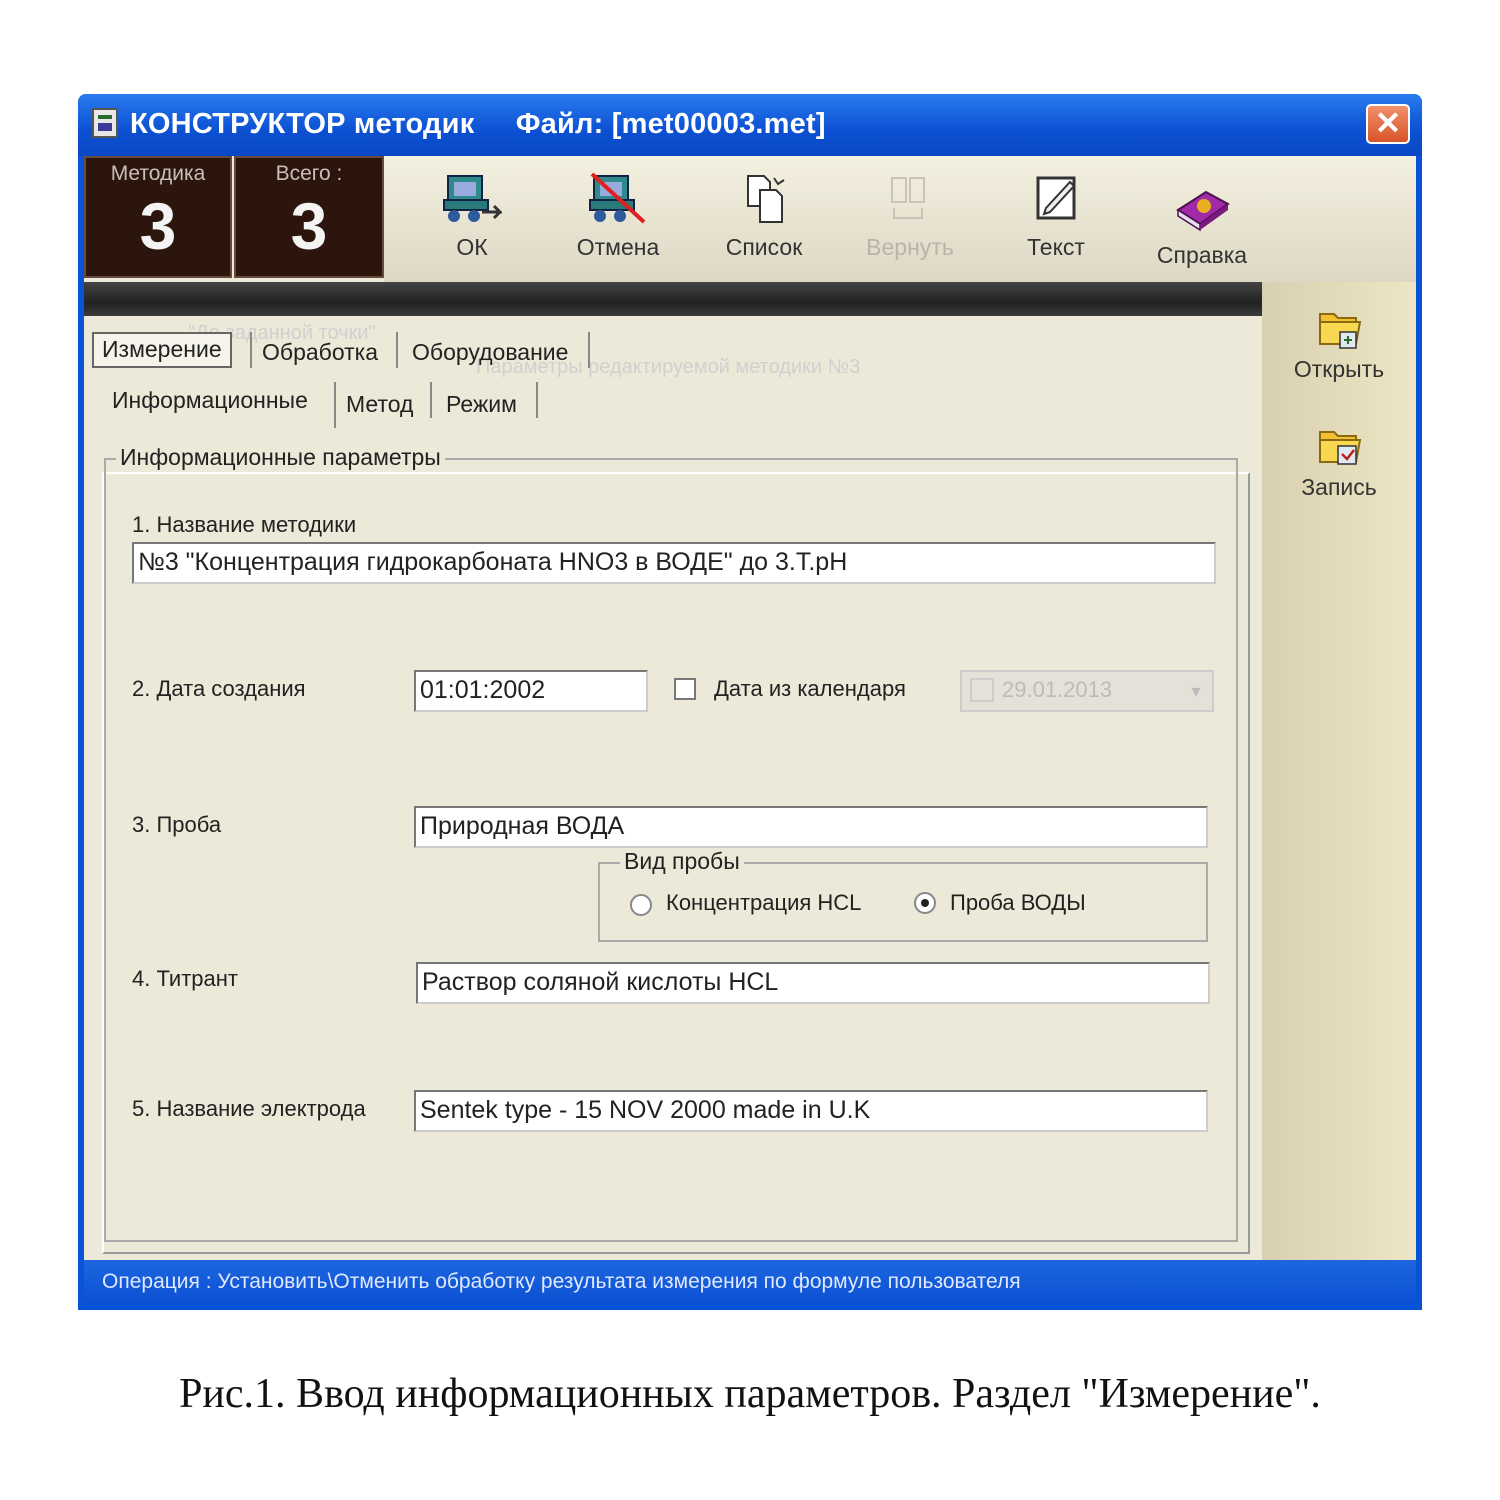 The height and width of the screenshot is (1500, 1500). Describe the element at coordinates (158, 226) in the screenshot. I see `method-counter-value: 3` at that location.